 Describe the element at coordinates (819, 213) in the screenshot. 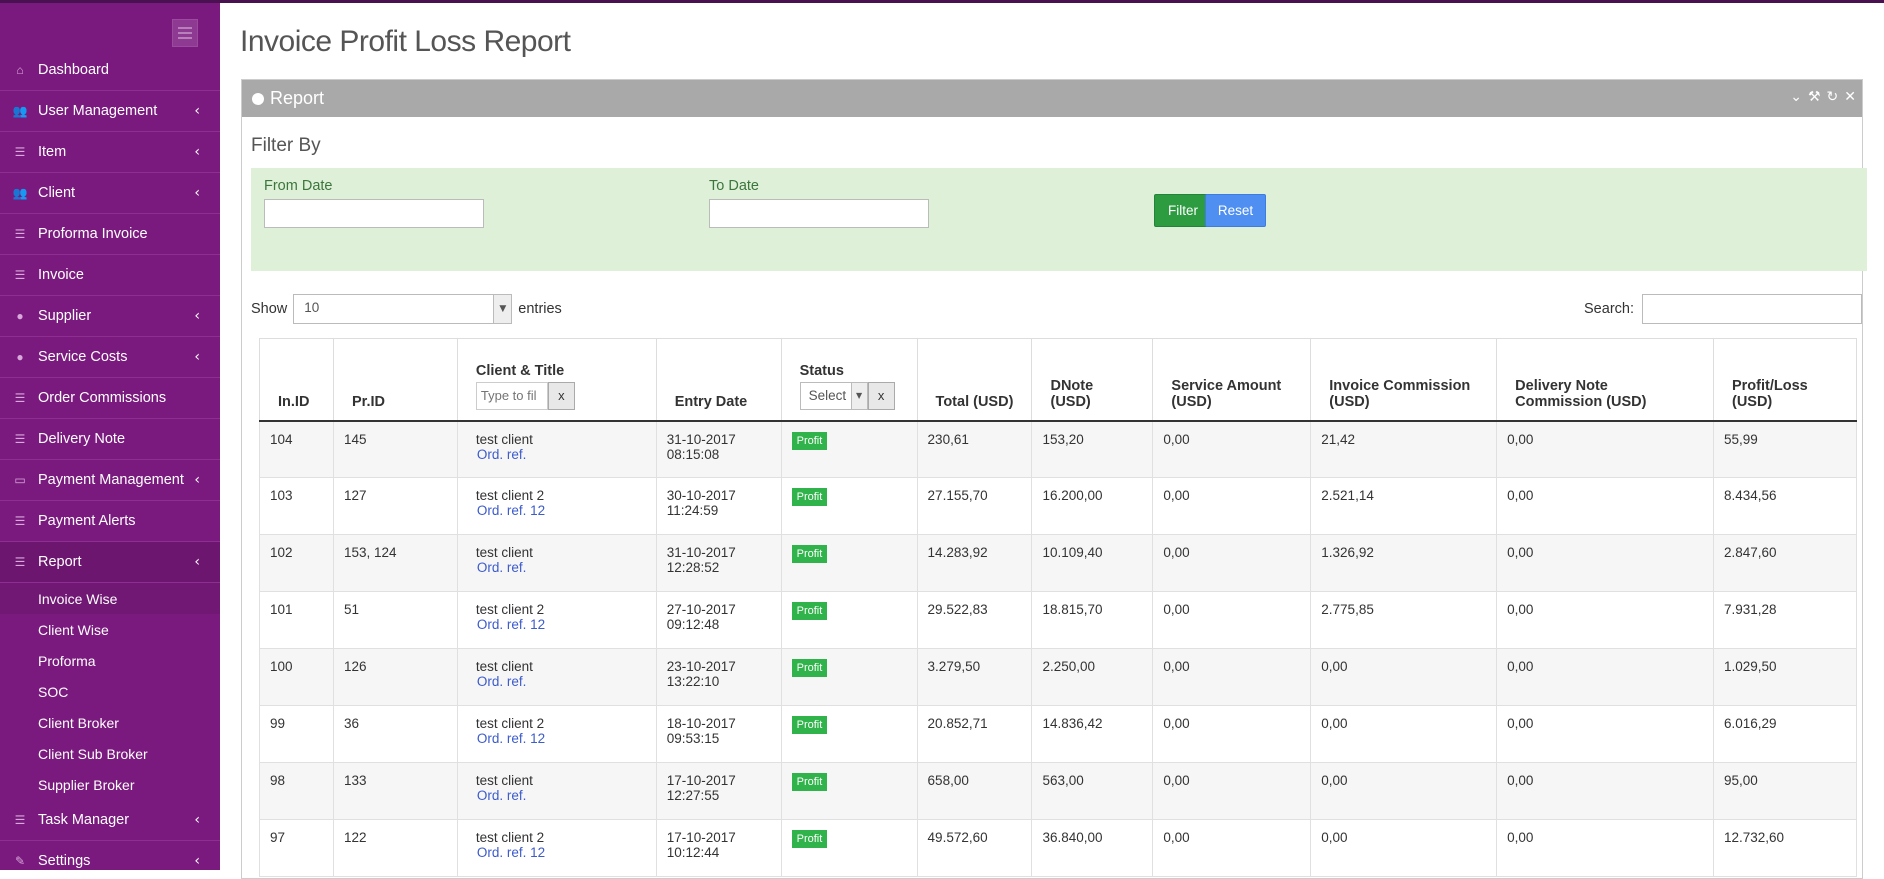

I see `to-date-input` at that location.